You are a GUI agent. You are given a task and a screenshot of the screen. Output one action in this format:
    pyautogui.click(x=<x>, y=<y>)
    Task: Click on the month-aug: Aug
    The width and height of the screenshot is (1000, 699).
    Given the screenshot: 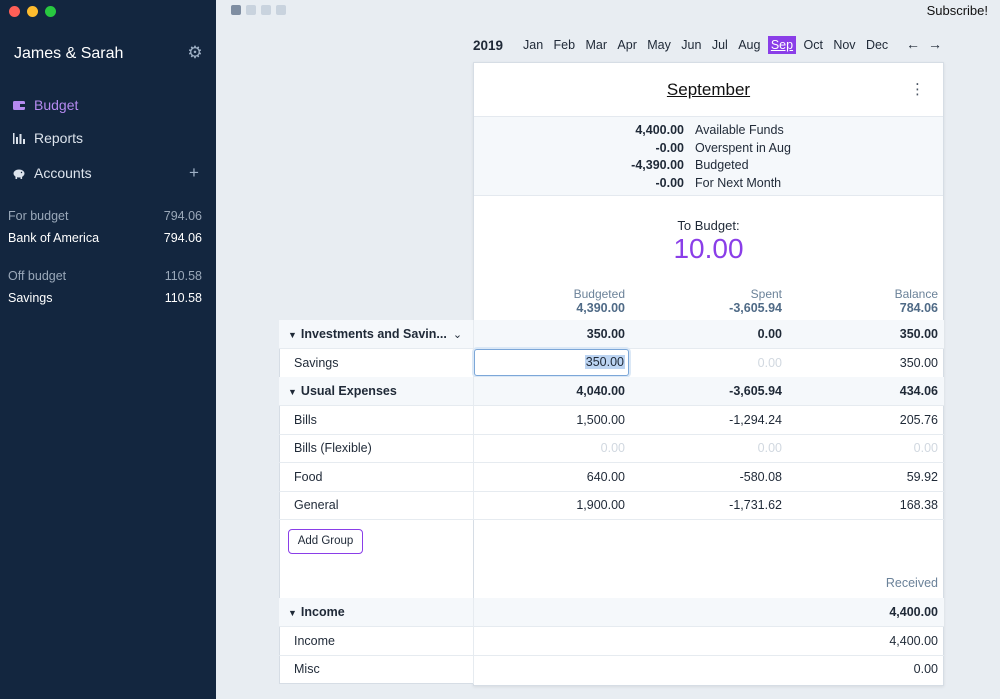 What is the action you would take?
    pyautogui.click(x=749, y=45)
    